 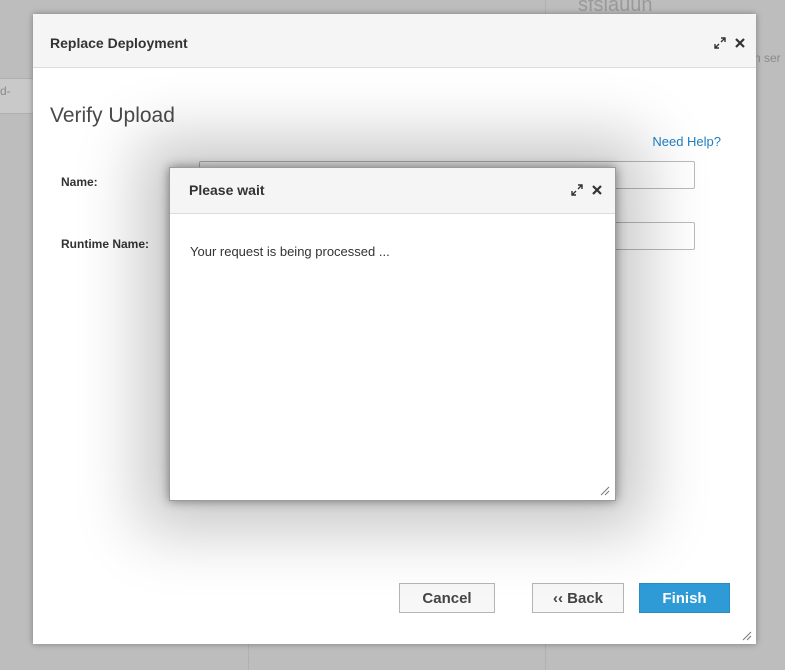 I want to click on background-text-fragment-left: d-, so click(x=5, y=91).